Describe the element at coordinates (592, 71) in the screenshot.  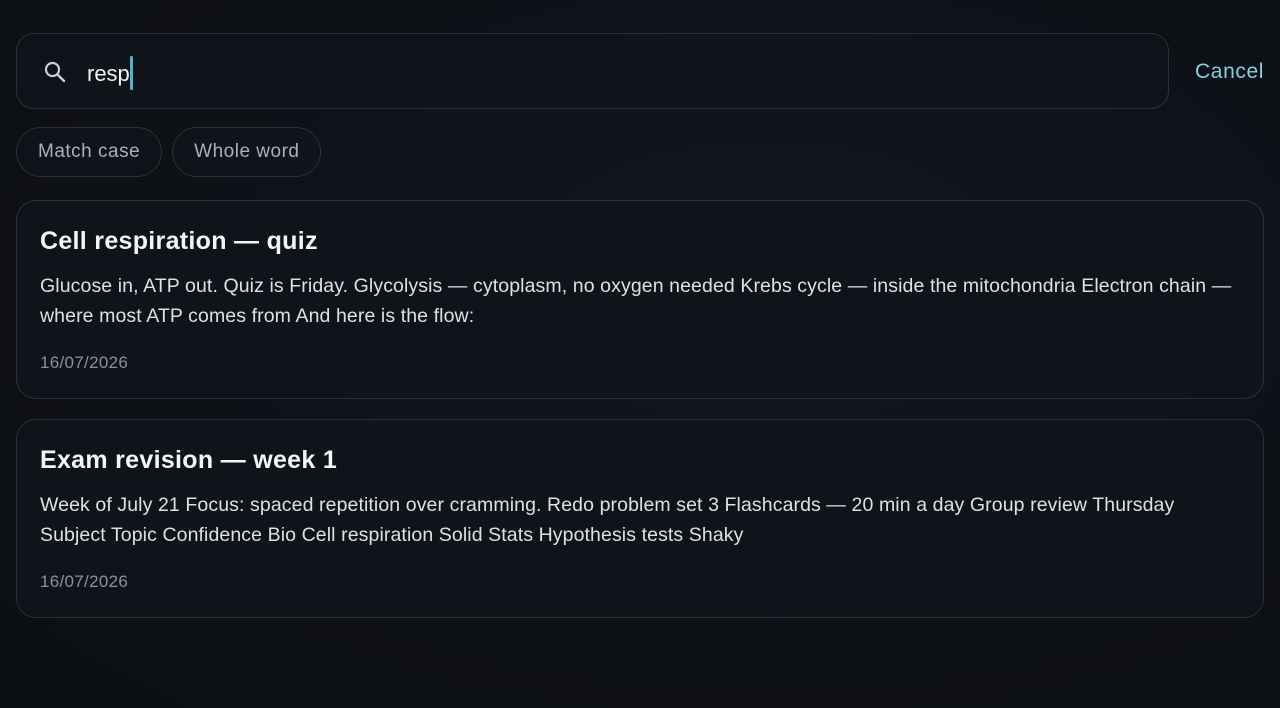
I see `search-field: resp` at that location.